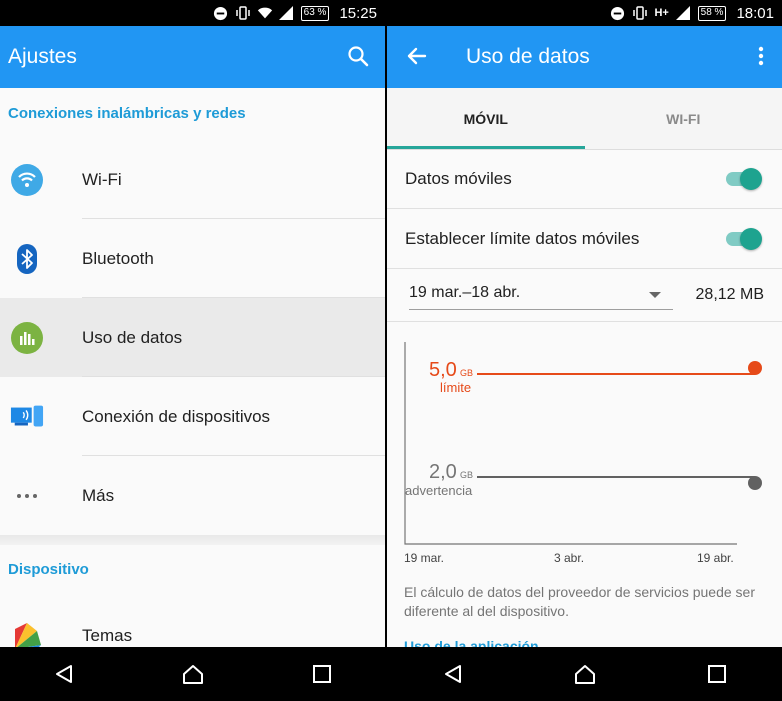  I want to click on tab-bar: MÓVIL WI-FI, so click(584, 119).